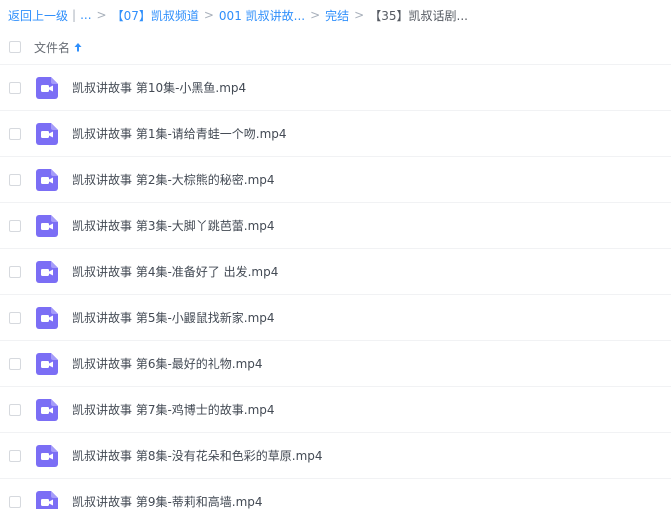  Describe the element at coordinates (52, 47) in the screenshot. I see `filename-column-header: 文件名` at that location.